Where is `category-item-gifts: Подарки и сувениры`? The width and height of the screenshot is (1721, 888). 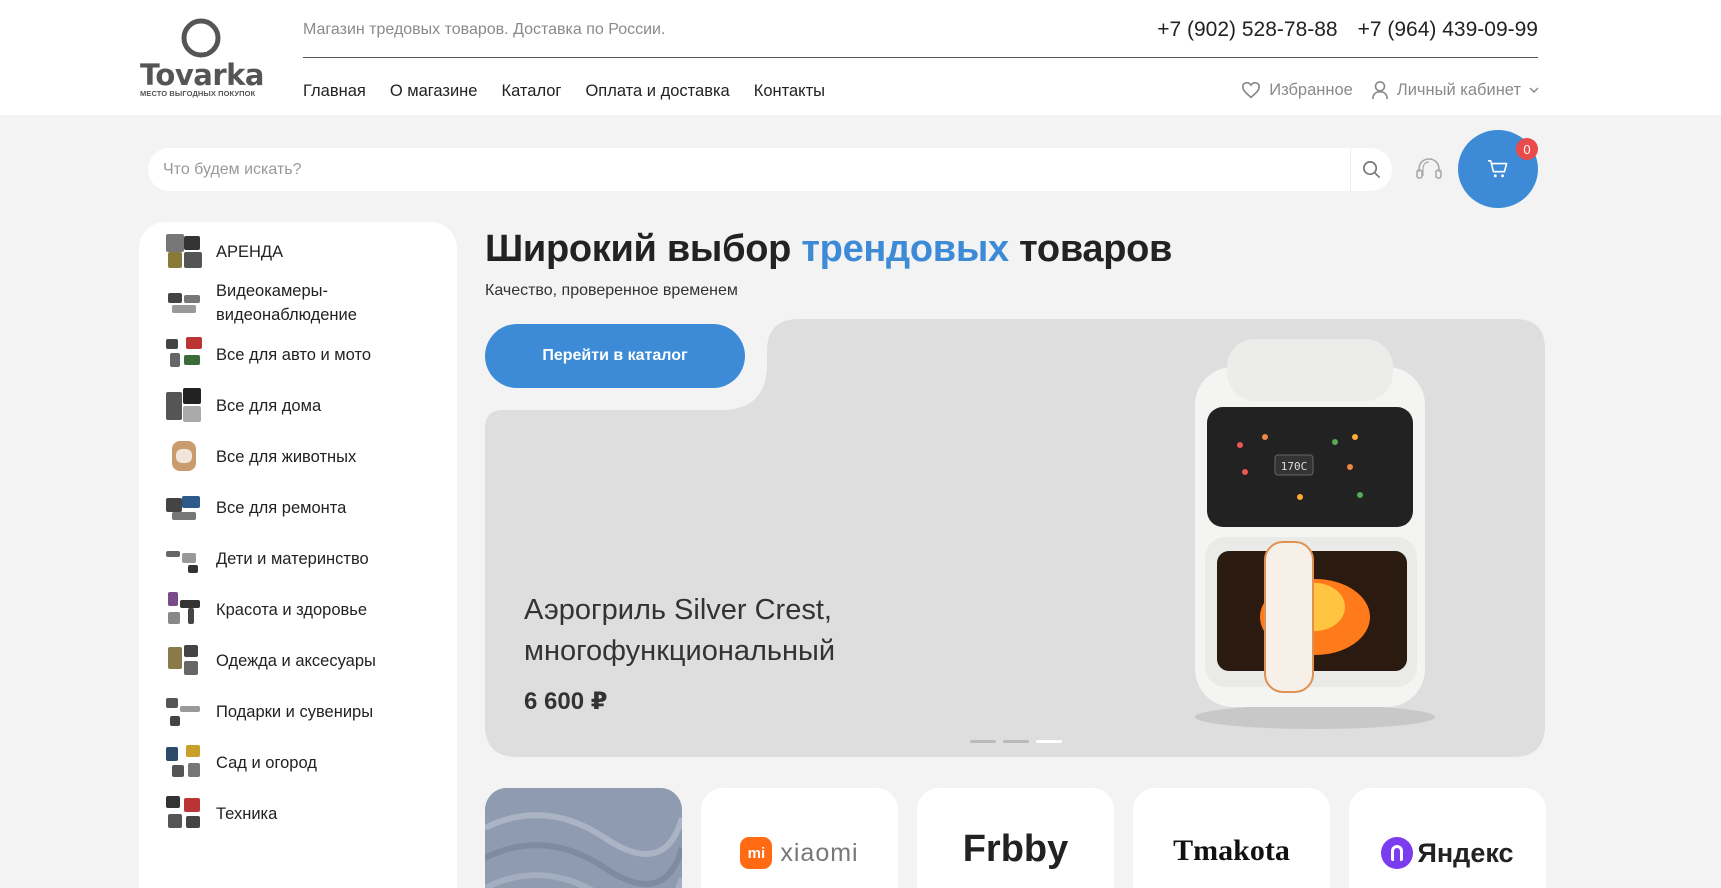
category-item-gifts: Подарки и сувениры is located at coordinates (298, 712).